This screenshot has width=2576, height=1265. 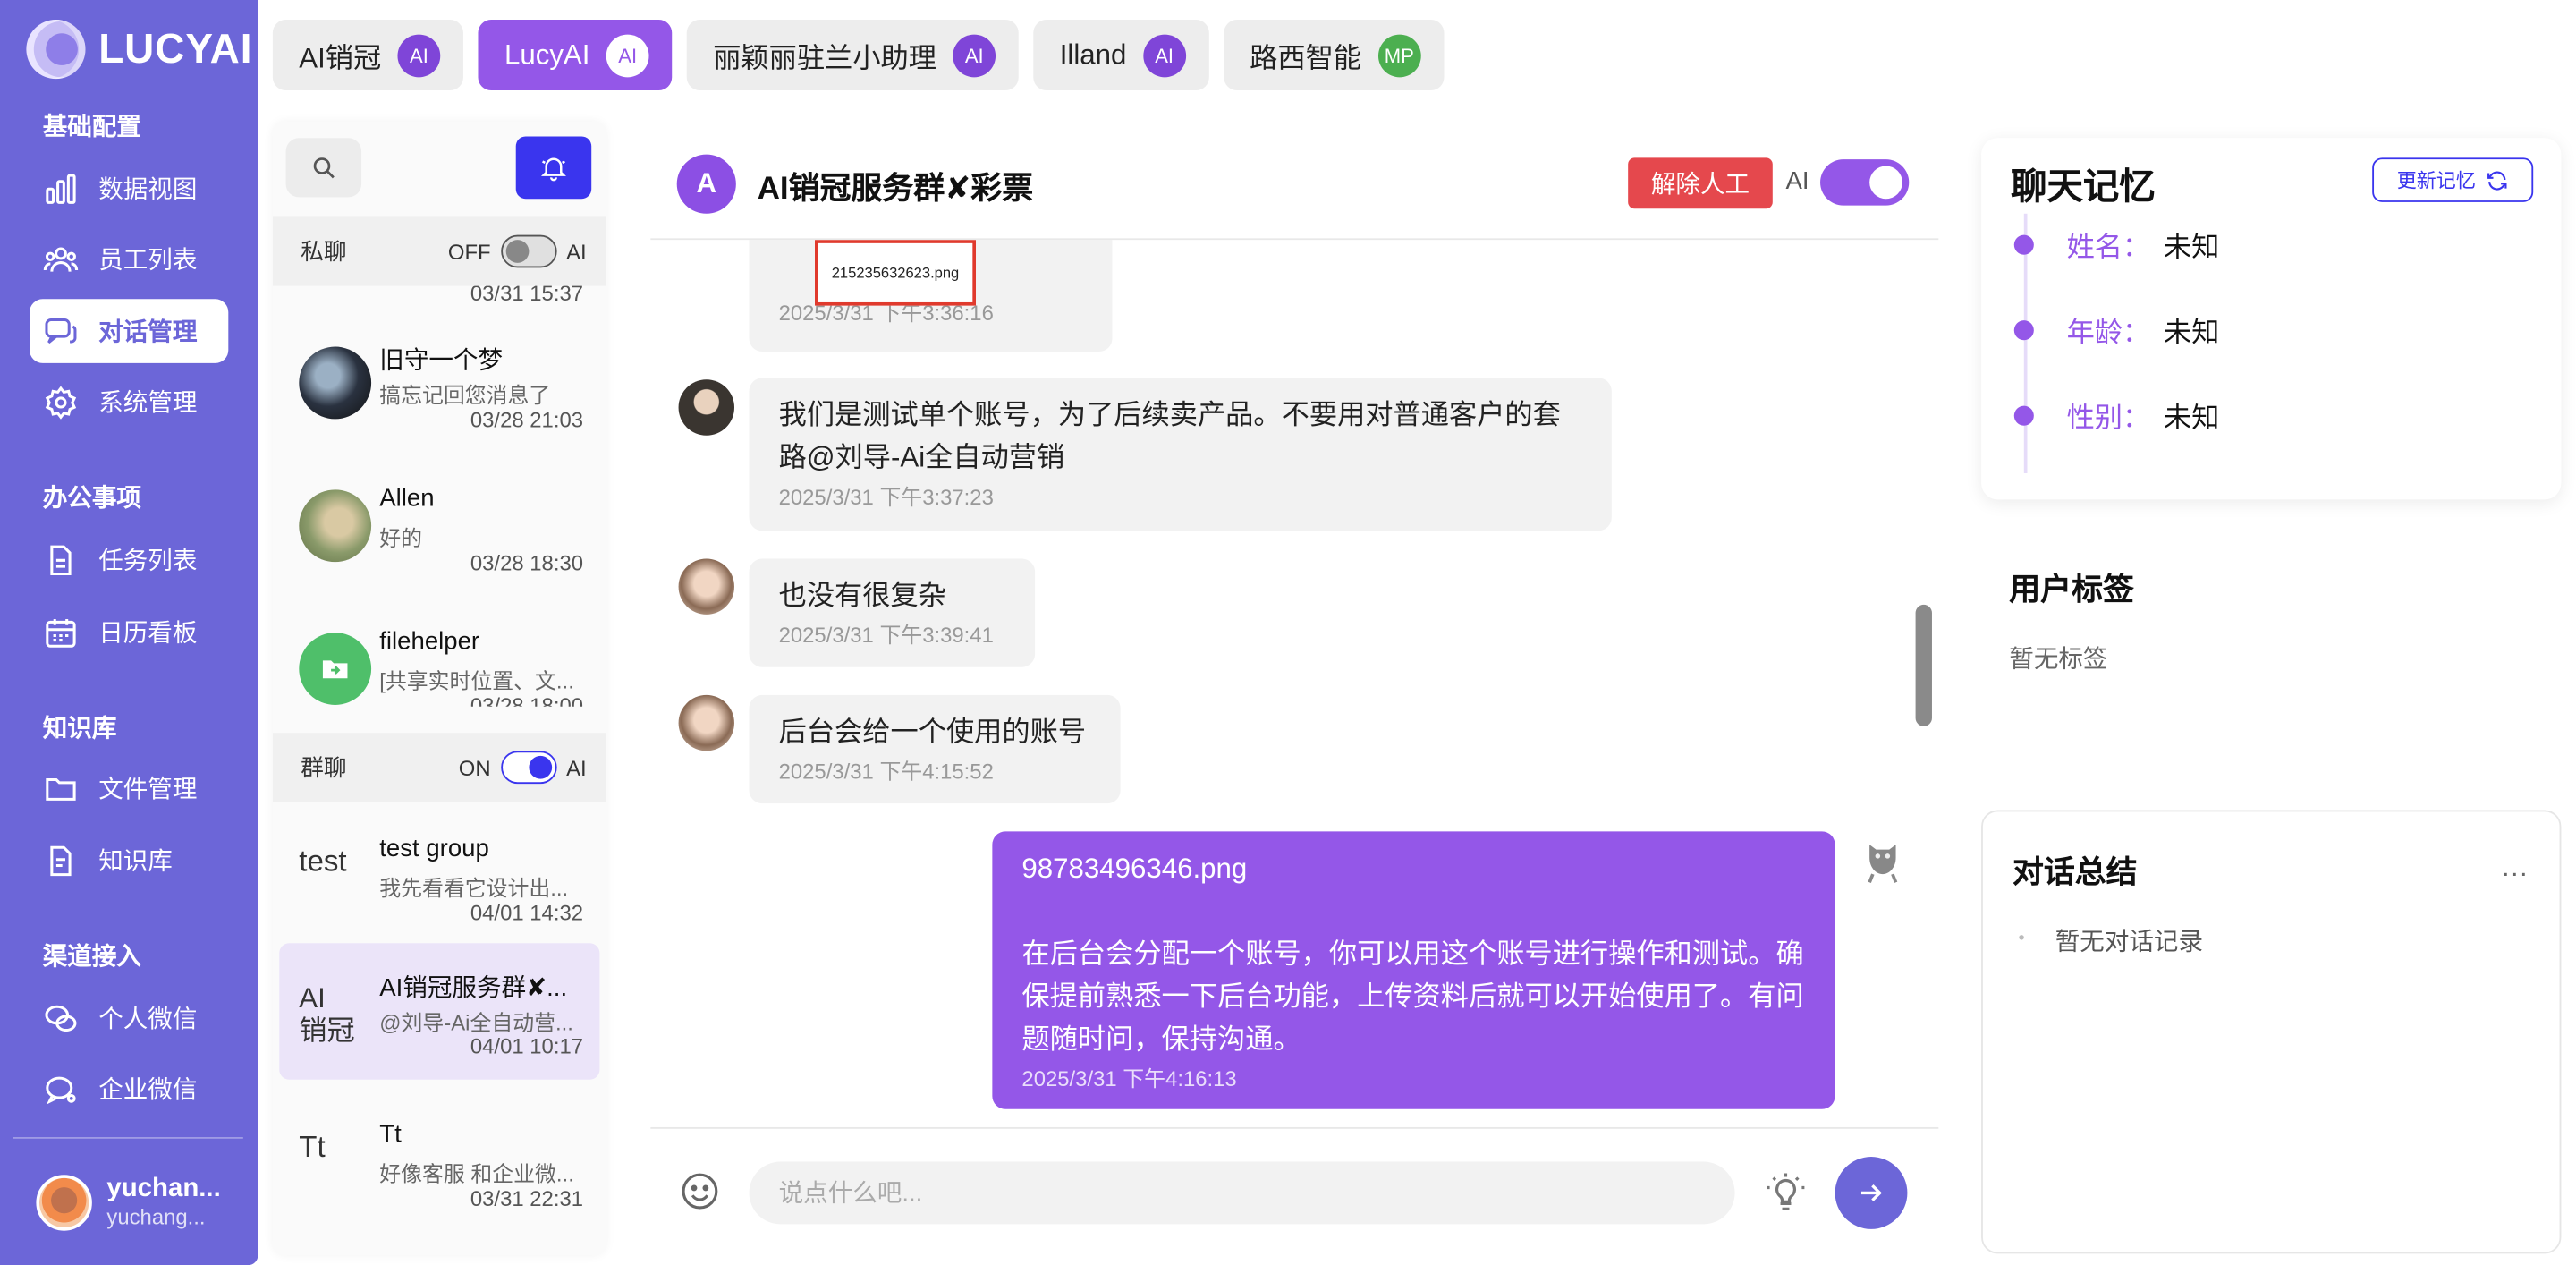 What do you see at coordinates (1871, 1193) in the screenshot?
I see `send-button` at bounding box center [1871, 1193].